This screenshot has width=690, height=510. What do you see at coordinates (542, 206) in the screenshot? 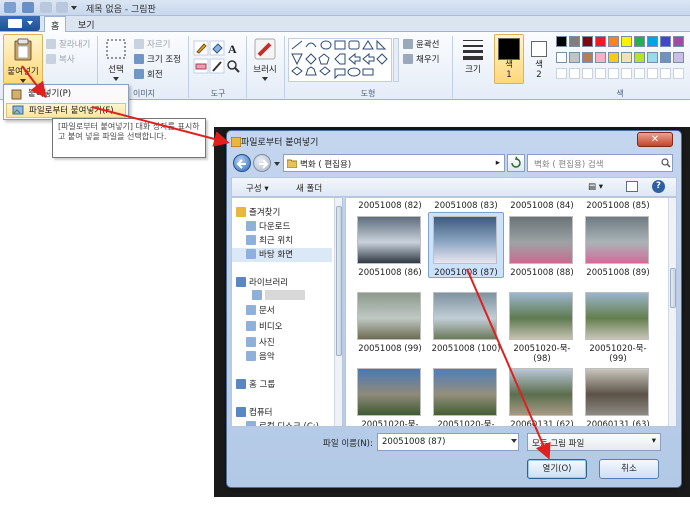
I see `file-label-partial: 20051008 (84)` at bounding box center [542, 206].